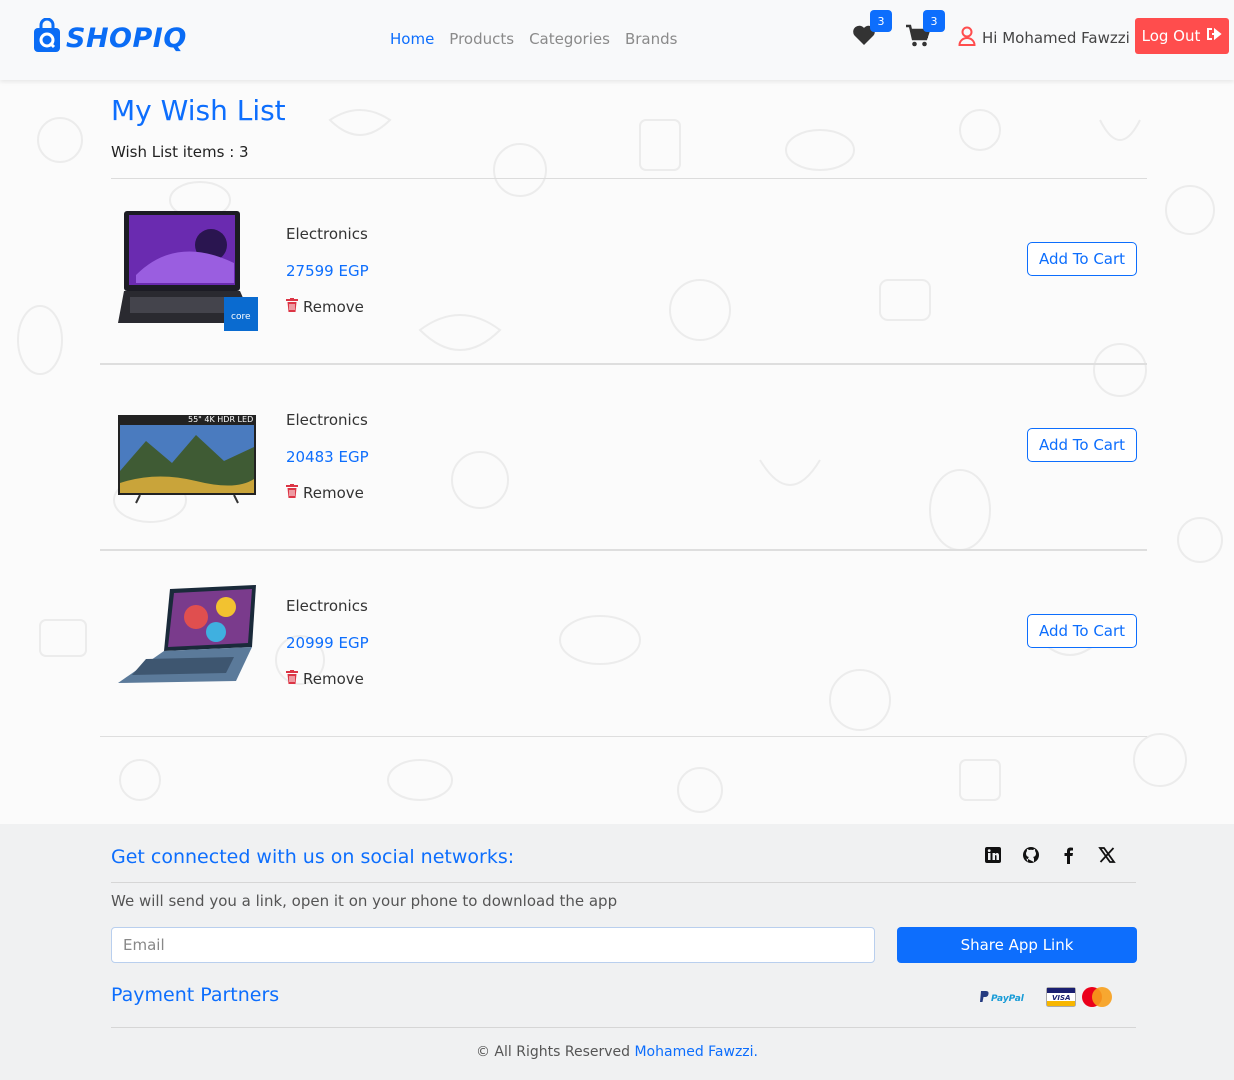 This screenshot has height=1080, width=1234. Describe the element at coordinates (918, 38) in the screenshot. I see `cart-icon` at that location.